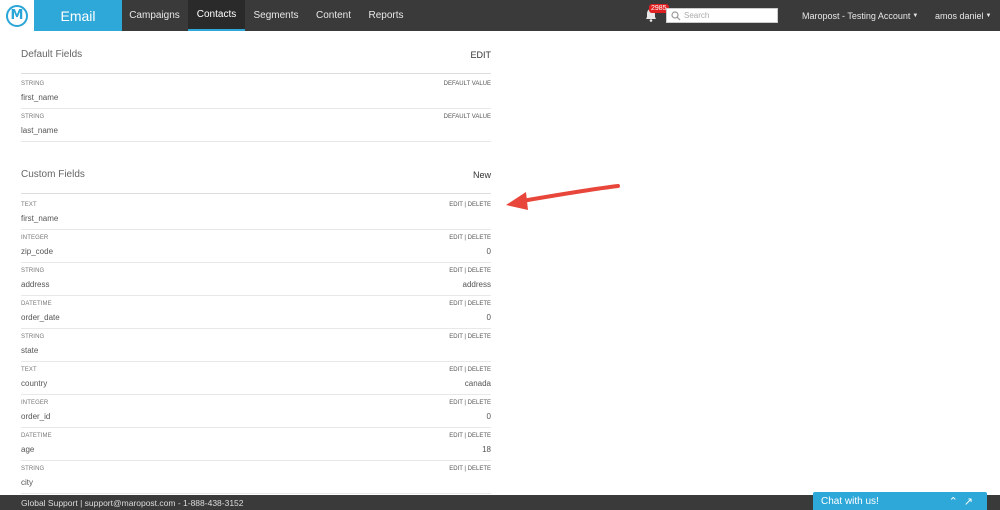 The width and height of the screenshot is (1000, 510). I want to click on custom-field-row: DATETIME age EDIT | DELETE 18, so click(256, 444).